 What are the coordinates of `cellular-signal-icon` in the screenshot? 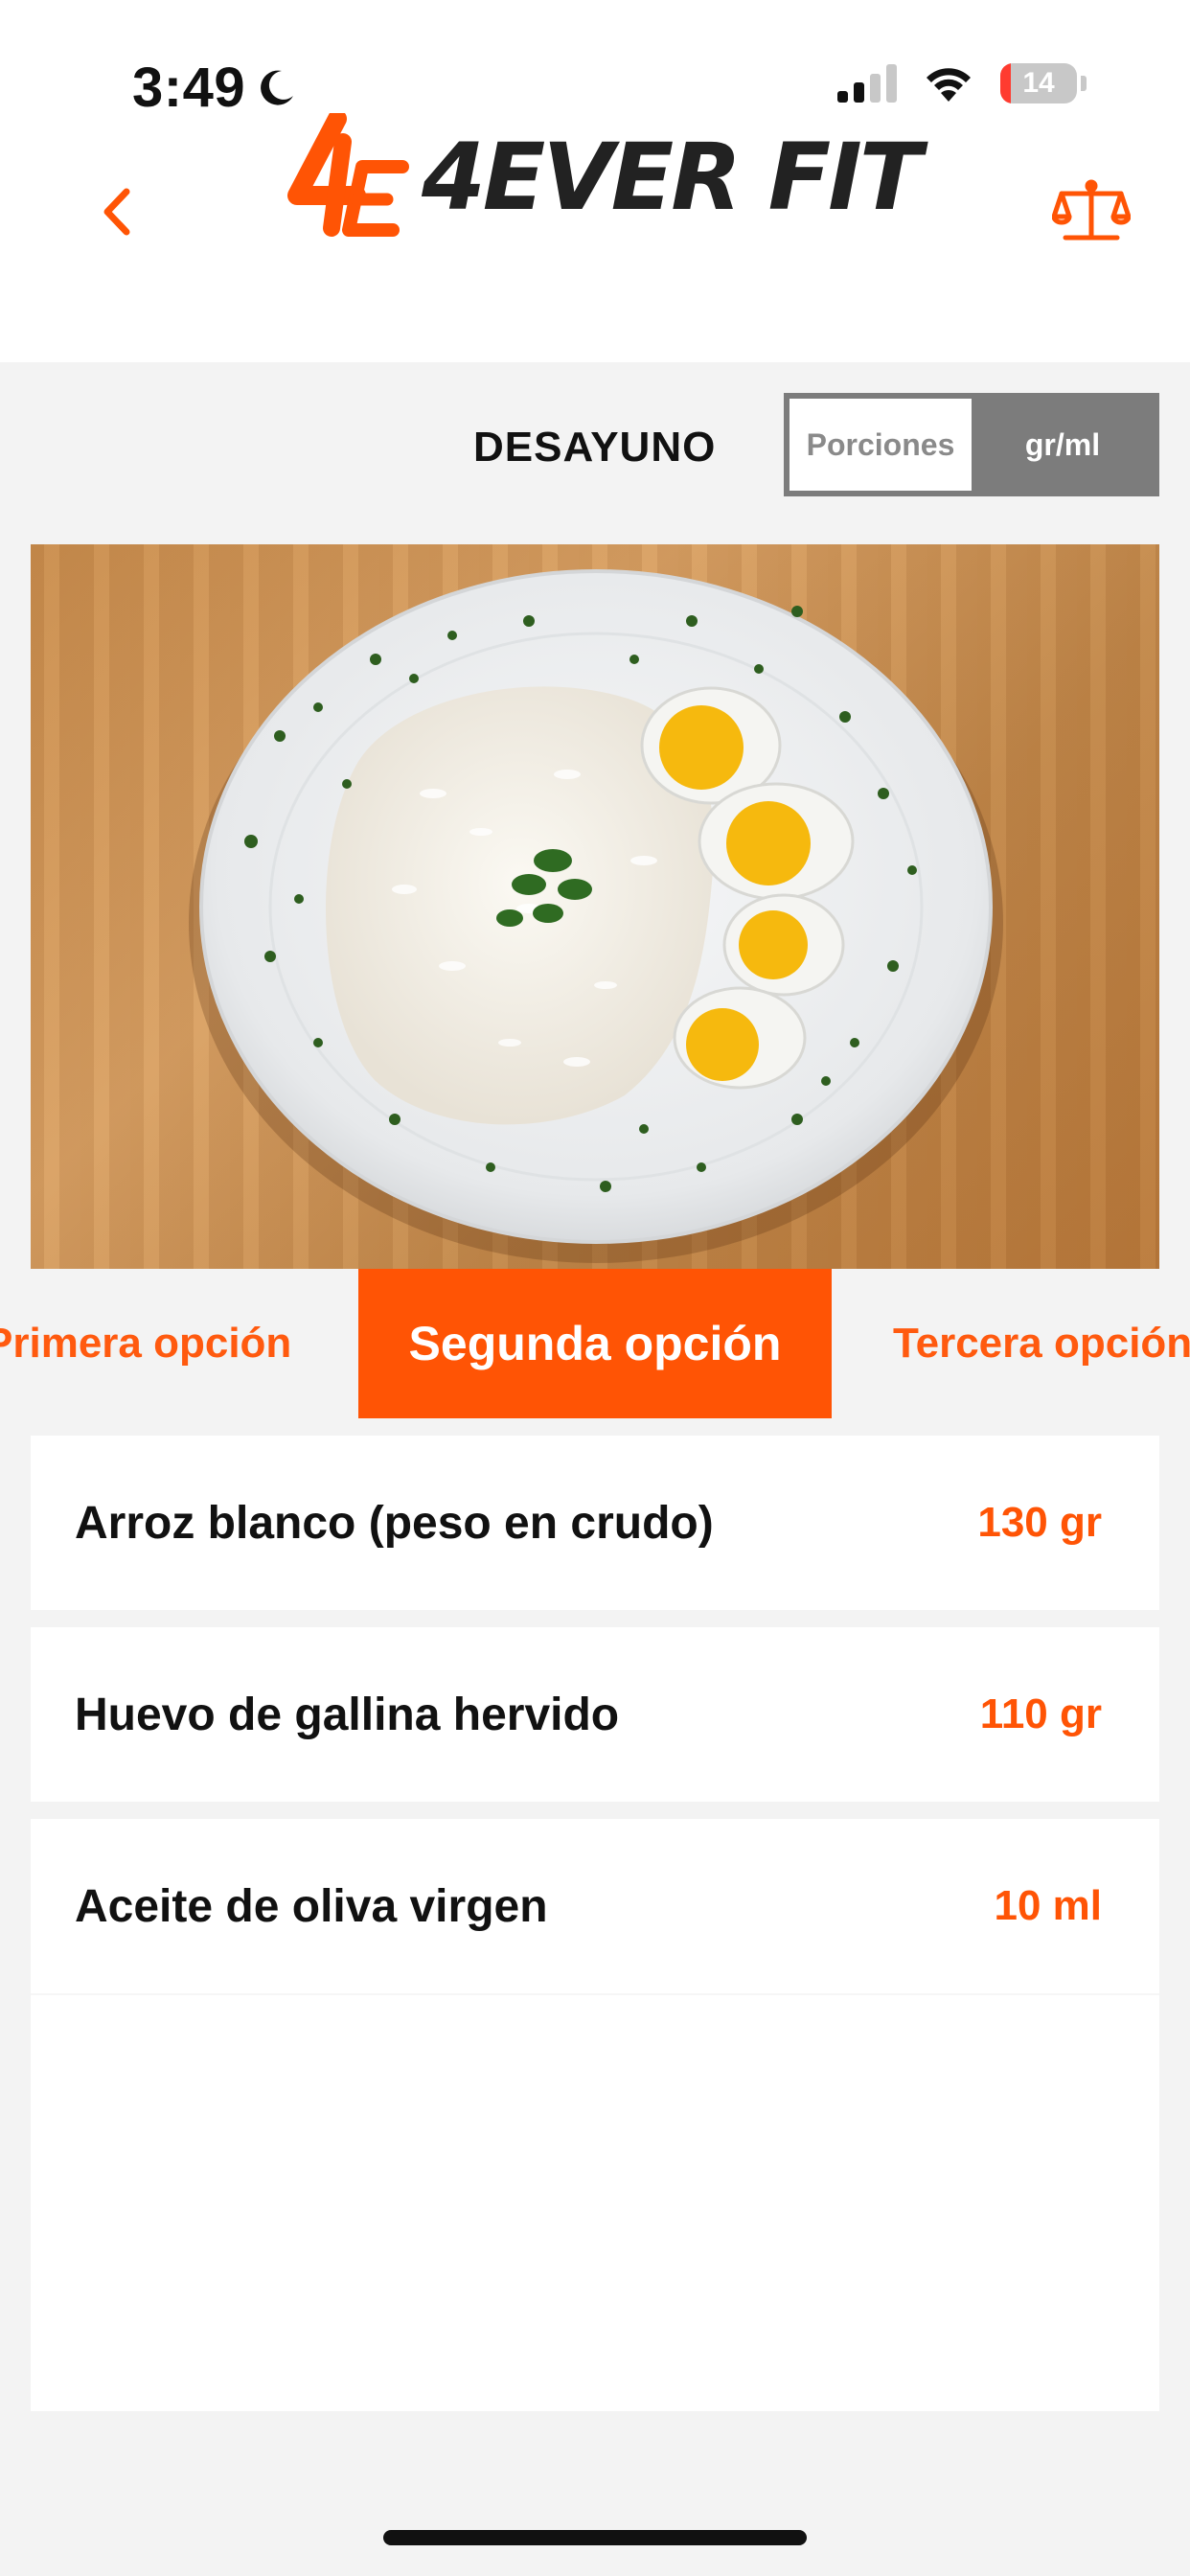 It's located at (867, 83).